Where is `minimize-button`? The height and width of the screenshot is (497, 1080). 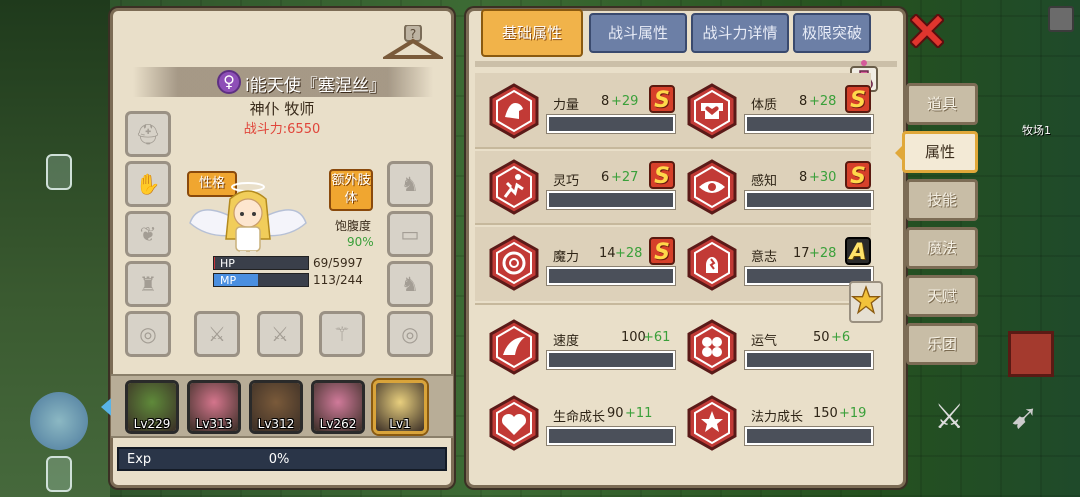 minimize-button is located at coordinates (1061, 19).